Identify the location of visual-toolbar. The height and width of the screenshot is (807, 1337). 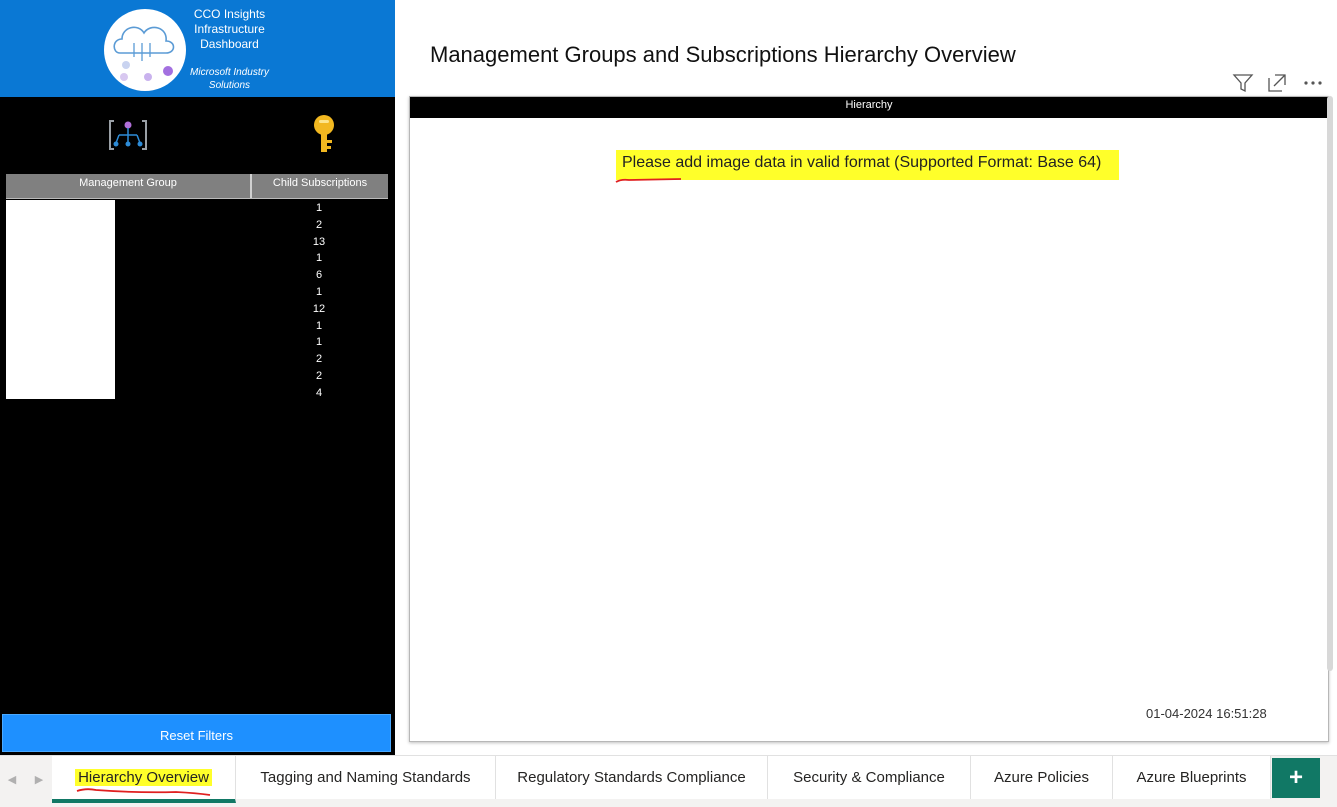
(1281, 84).